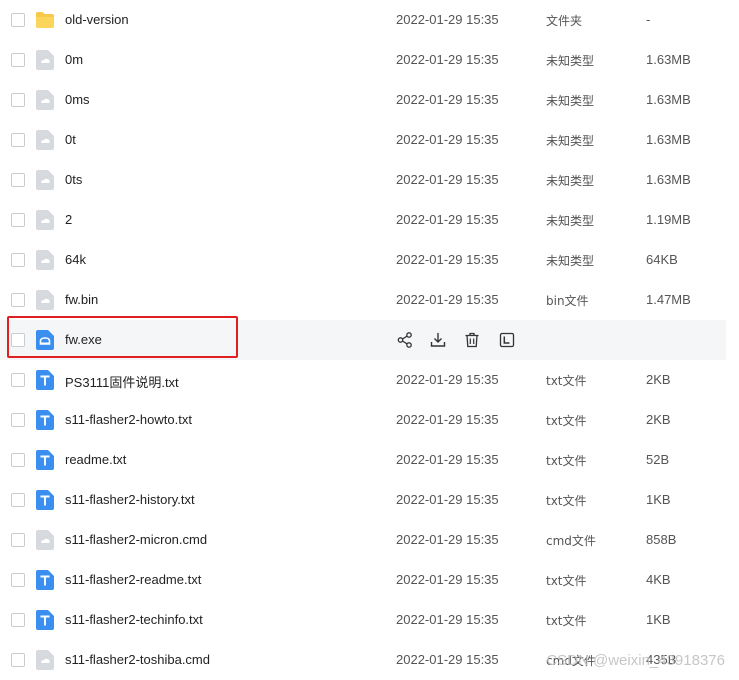  What do you see at coordinates (70, 139) in the screenshot?
I see `file-name: 0t` at bounding box center [70, 139].